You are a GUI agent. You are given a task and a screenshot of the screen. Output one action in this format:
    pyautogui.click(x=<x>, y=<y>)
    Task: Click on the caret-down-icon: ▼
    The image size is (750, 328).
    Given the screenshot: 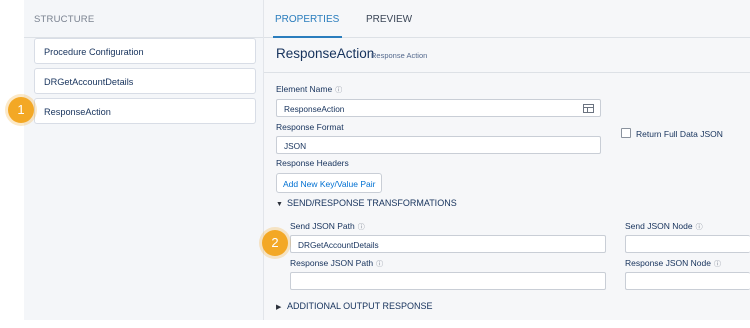 What is the action you would take?
    pyautogui.click(x=279, y=204)
    